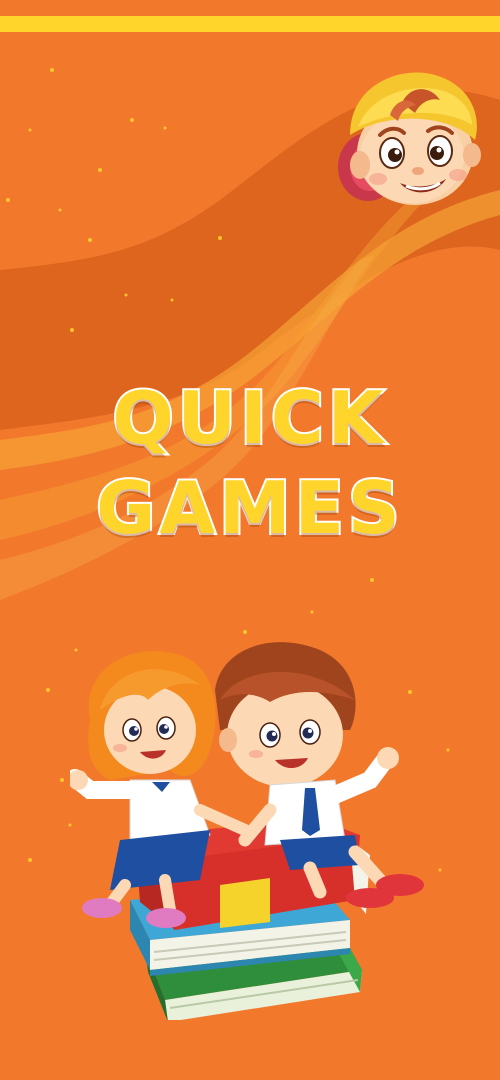 The width and height of the screenshot is (500, 1080). What do you see at coordinates (249, 508) in the screenshot?
I see `title-line-2: GAMES` at bounding box center [249, 508].